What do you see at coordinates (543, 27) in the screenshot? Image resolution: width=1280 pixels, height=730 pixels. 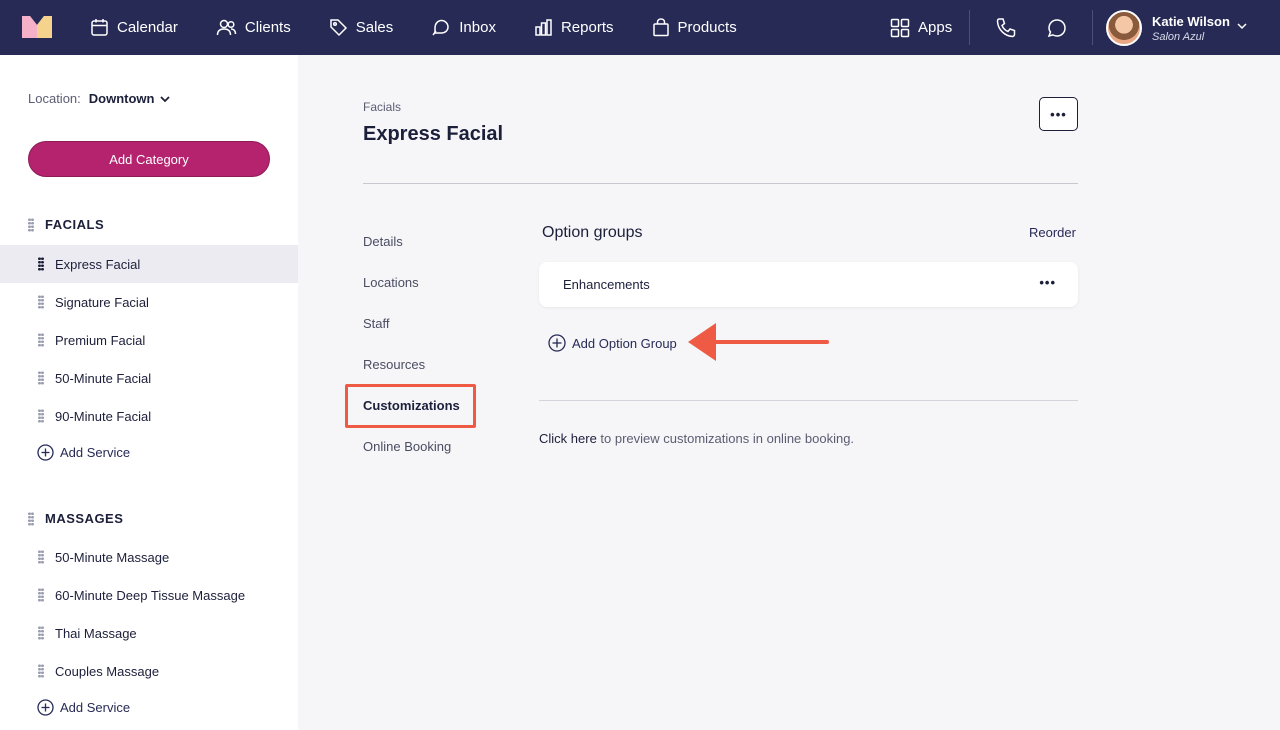 I see `reports-icon` at bounding box center [543, 27].